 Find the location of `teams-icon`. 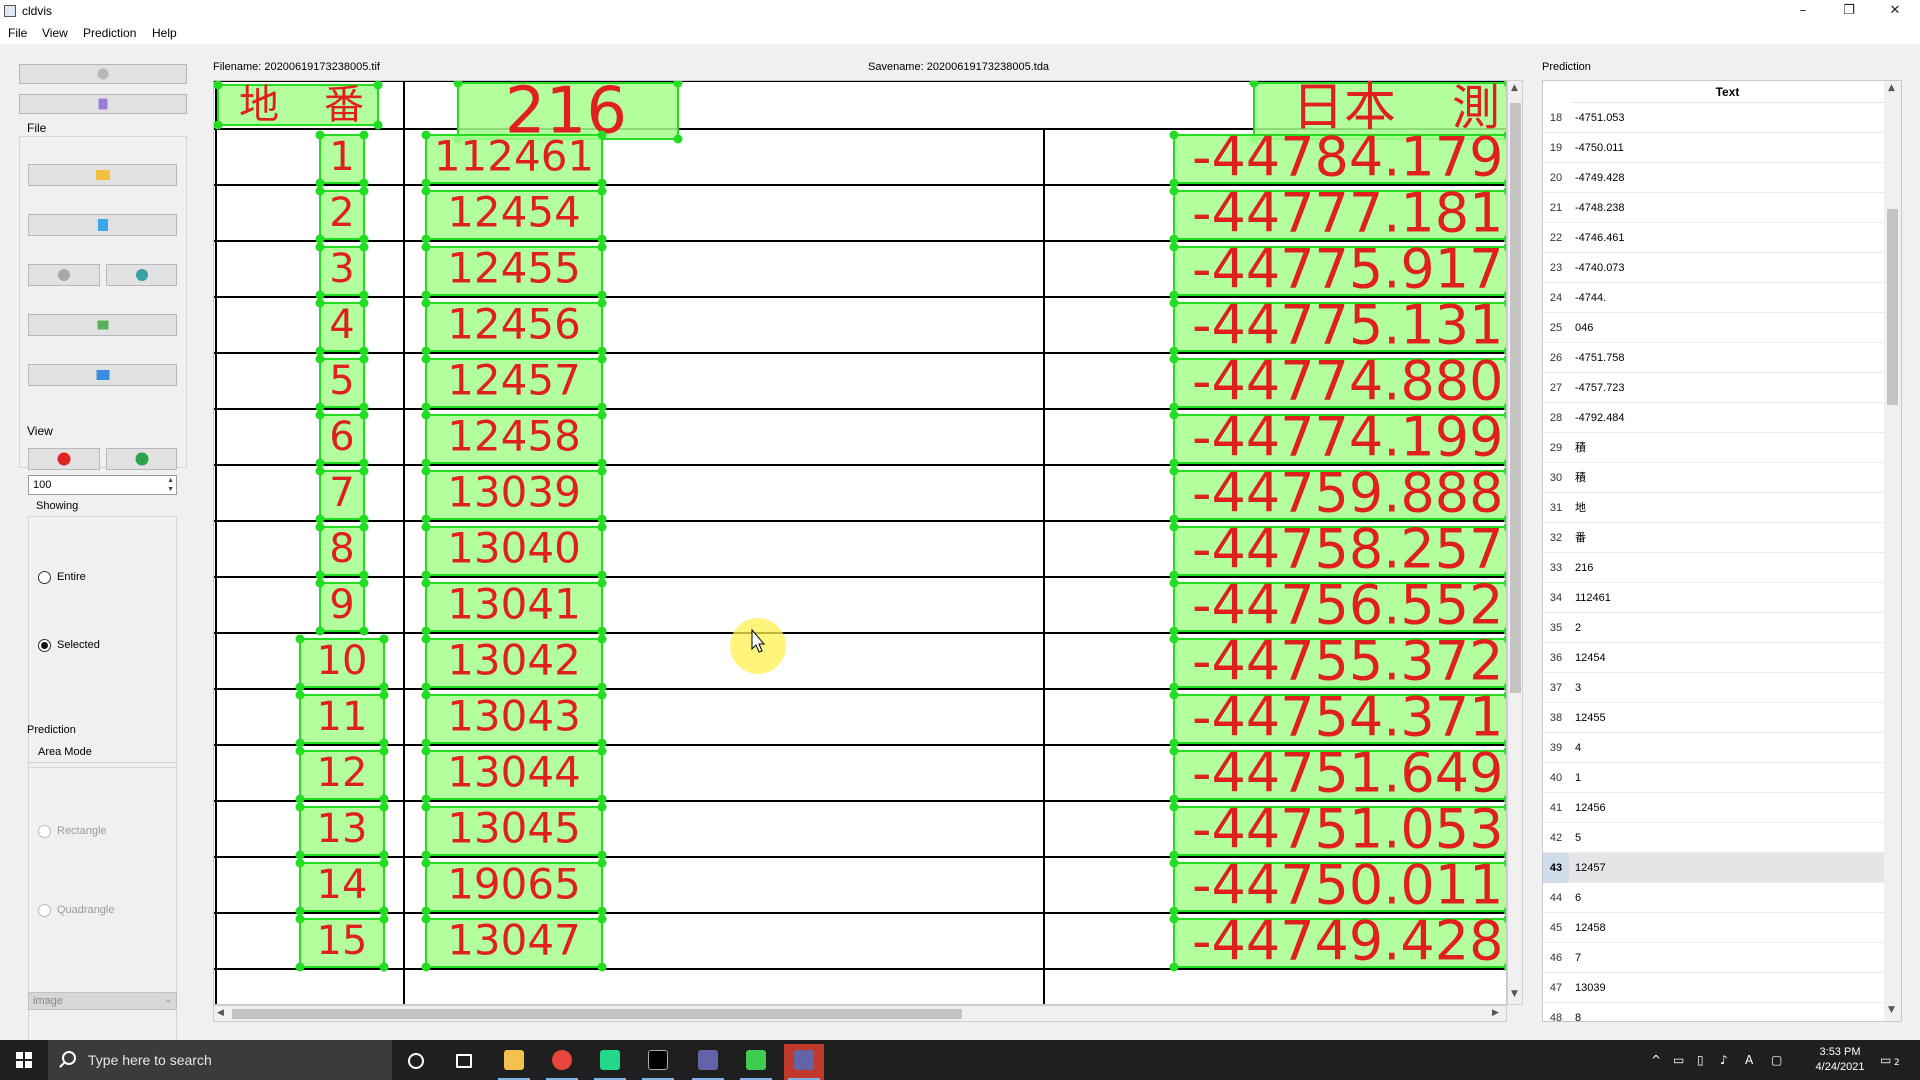

teams-icon is located at coordinates (708, 1062).